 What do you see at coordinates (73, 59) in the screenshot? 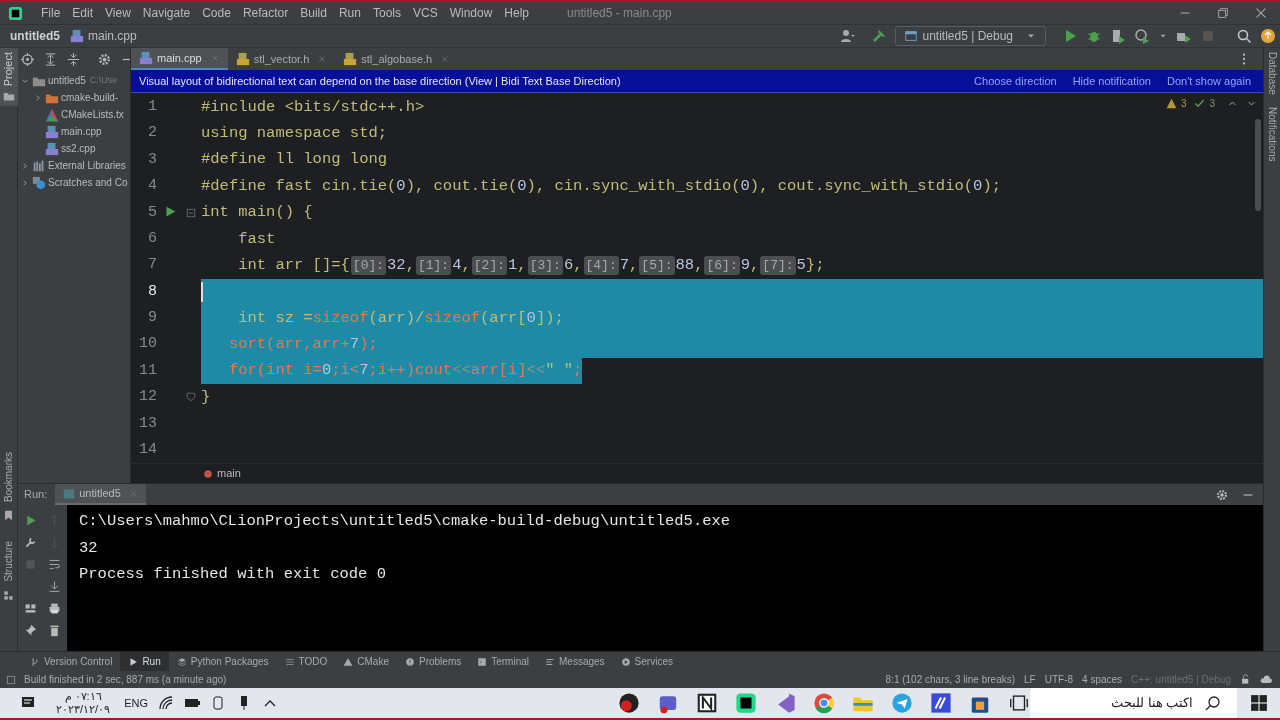
I see `collapse-all-icon` at bounding box center [73, 59].